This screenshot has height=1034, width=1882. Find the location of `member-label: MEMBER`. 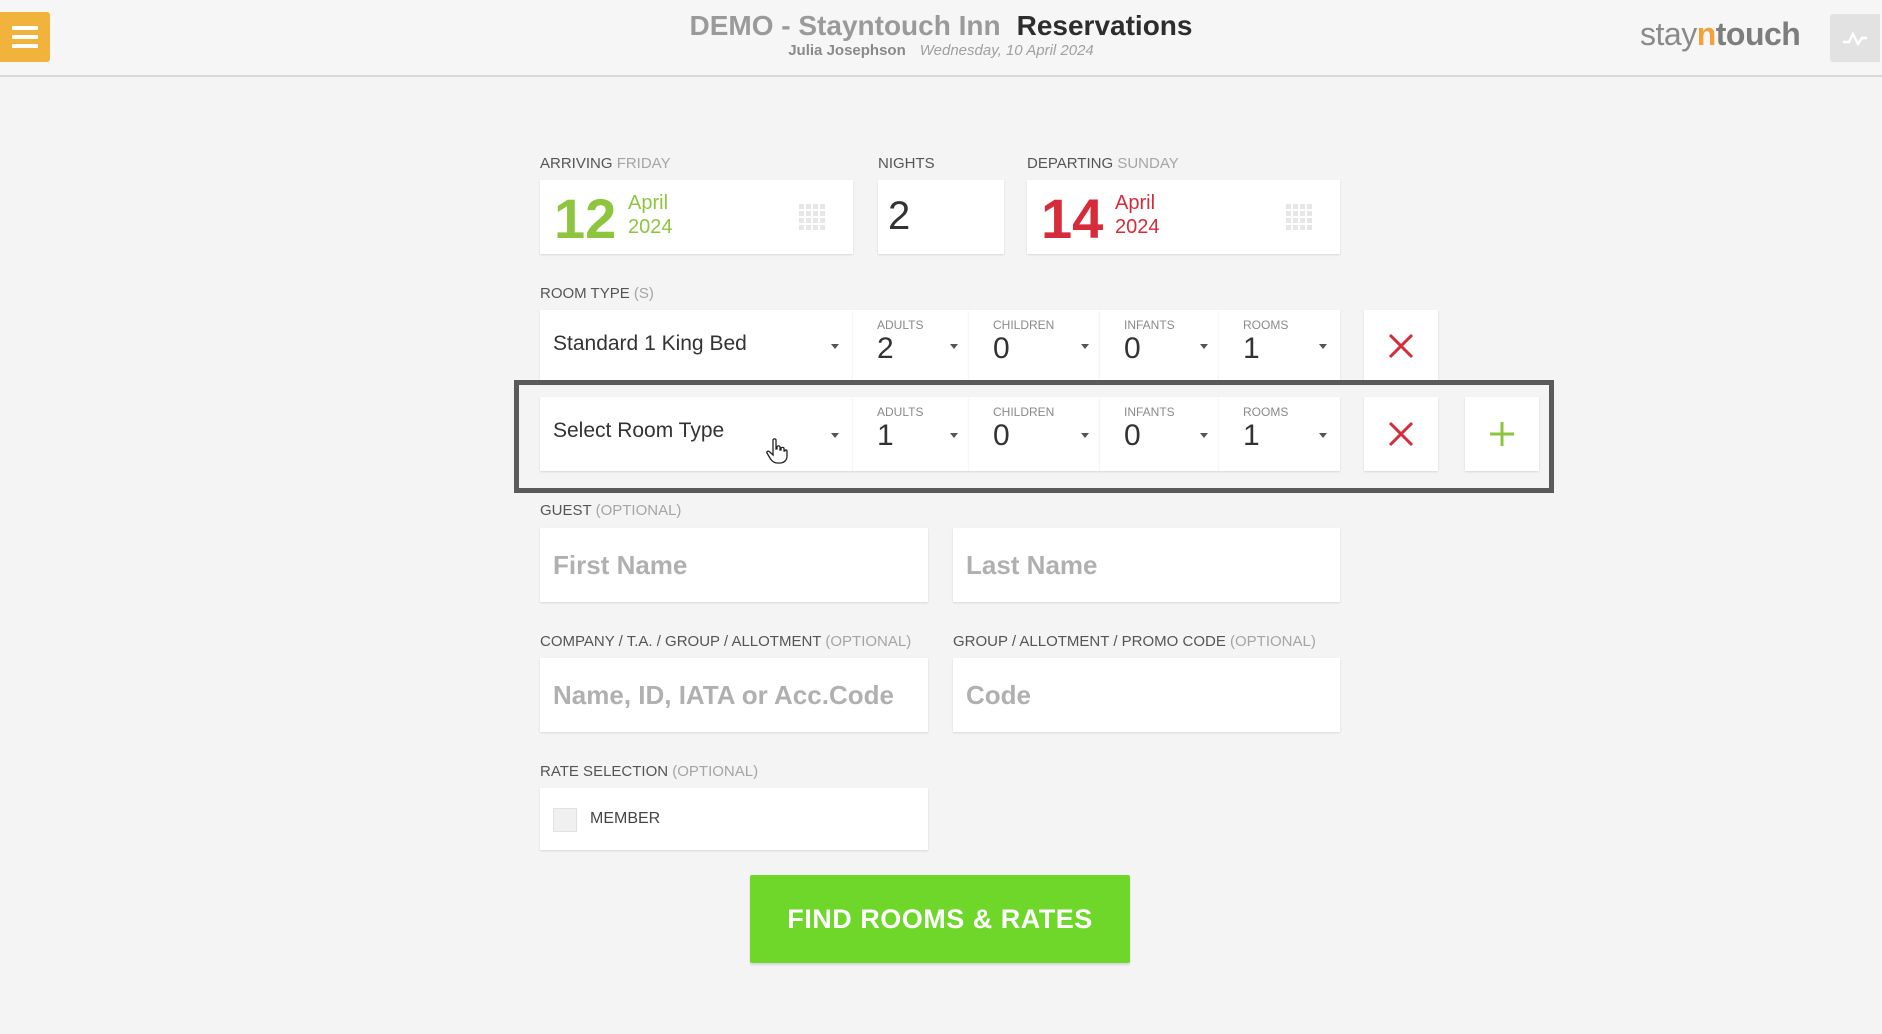

member-label: MEMBER is located at coordinates (625, 818).